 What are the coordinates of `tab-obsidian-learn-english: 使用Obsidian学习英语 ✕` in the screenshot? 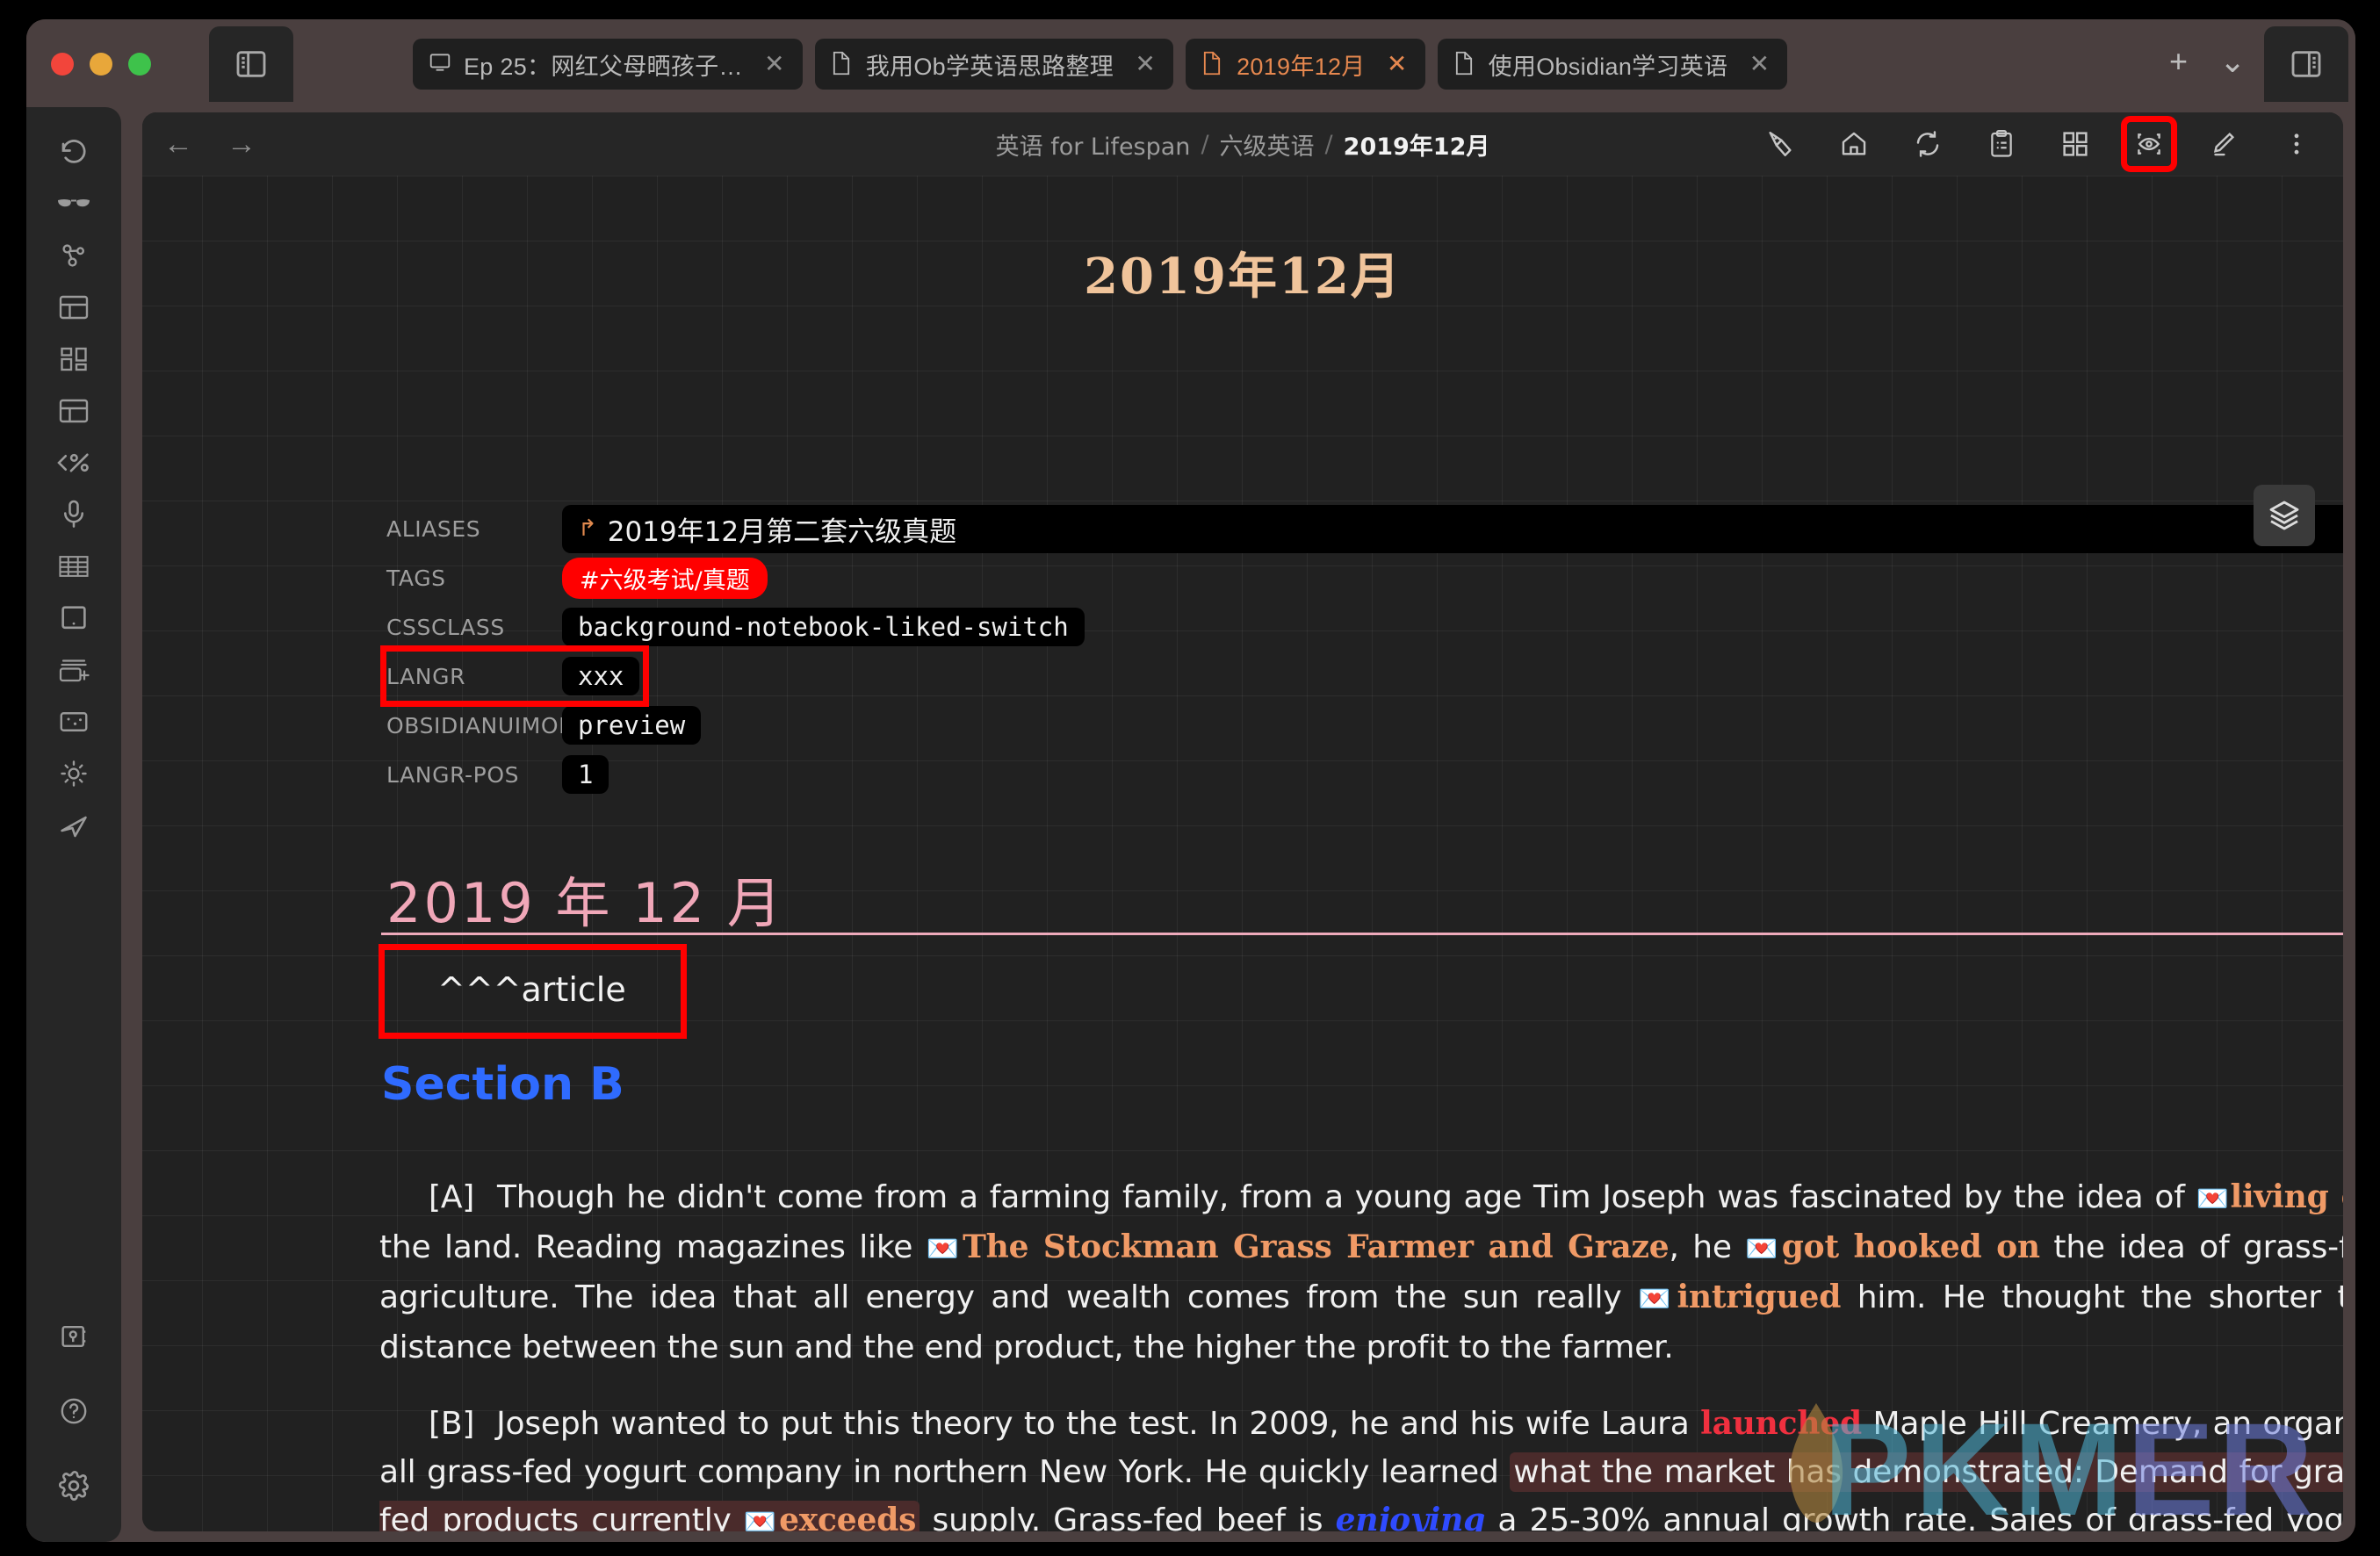 It's located at (1612, 65).